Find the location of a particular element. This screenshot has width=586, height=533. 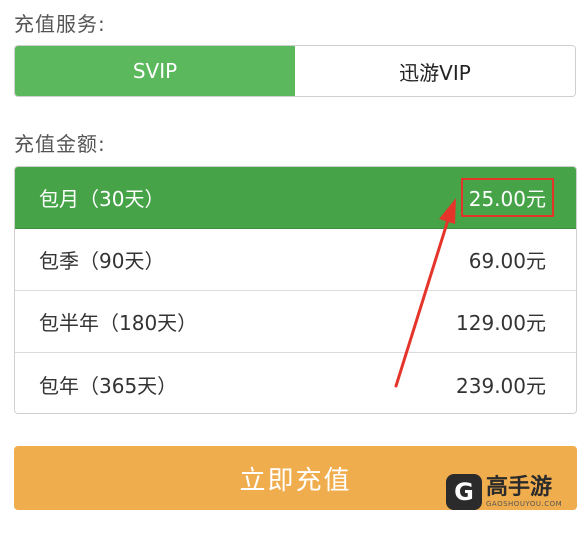

watermark-text: 高手游 GAOSHOUYOU.COM is located at coordinates (524, 492).